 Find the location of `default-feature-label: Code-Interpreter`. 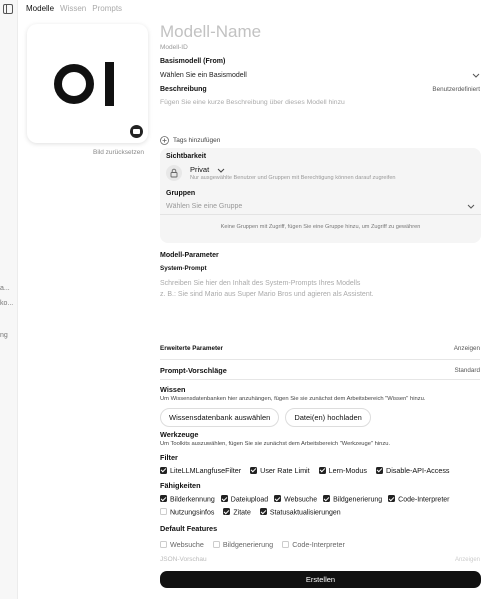

default-feature-label: Code-Interpreter is located at coordinates (318, 544).